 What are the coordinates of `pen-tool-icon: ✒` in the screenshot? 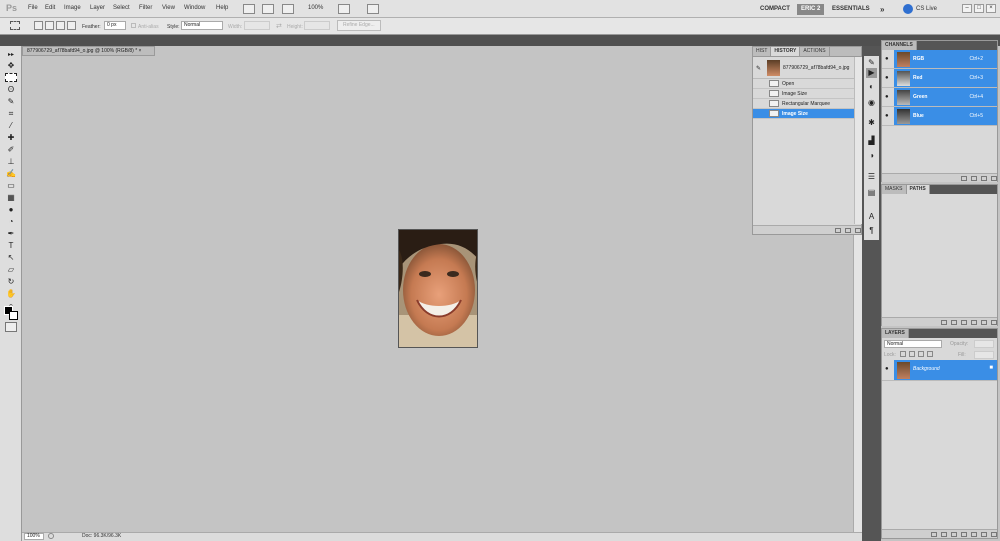 It's located at (11, 234).